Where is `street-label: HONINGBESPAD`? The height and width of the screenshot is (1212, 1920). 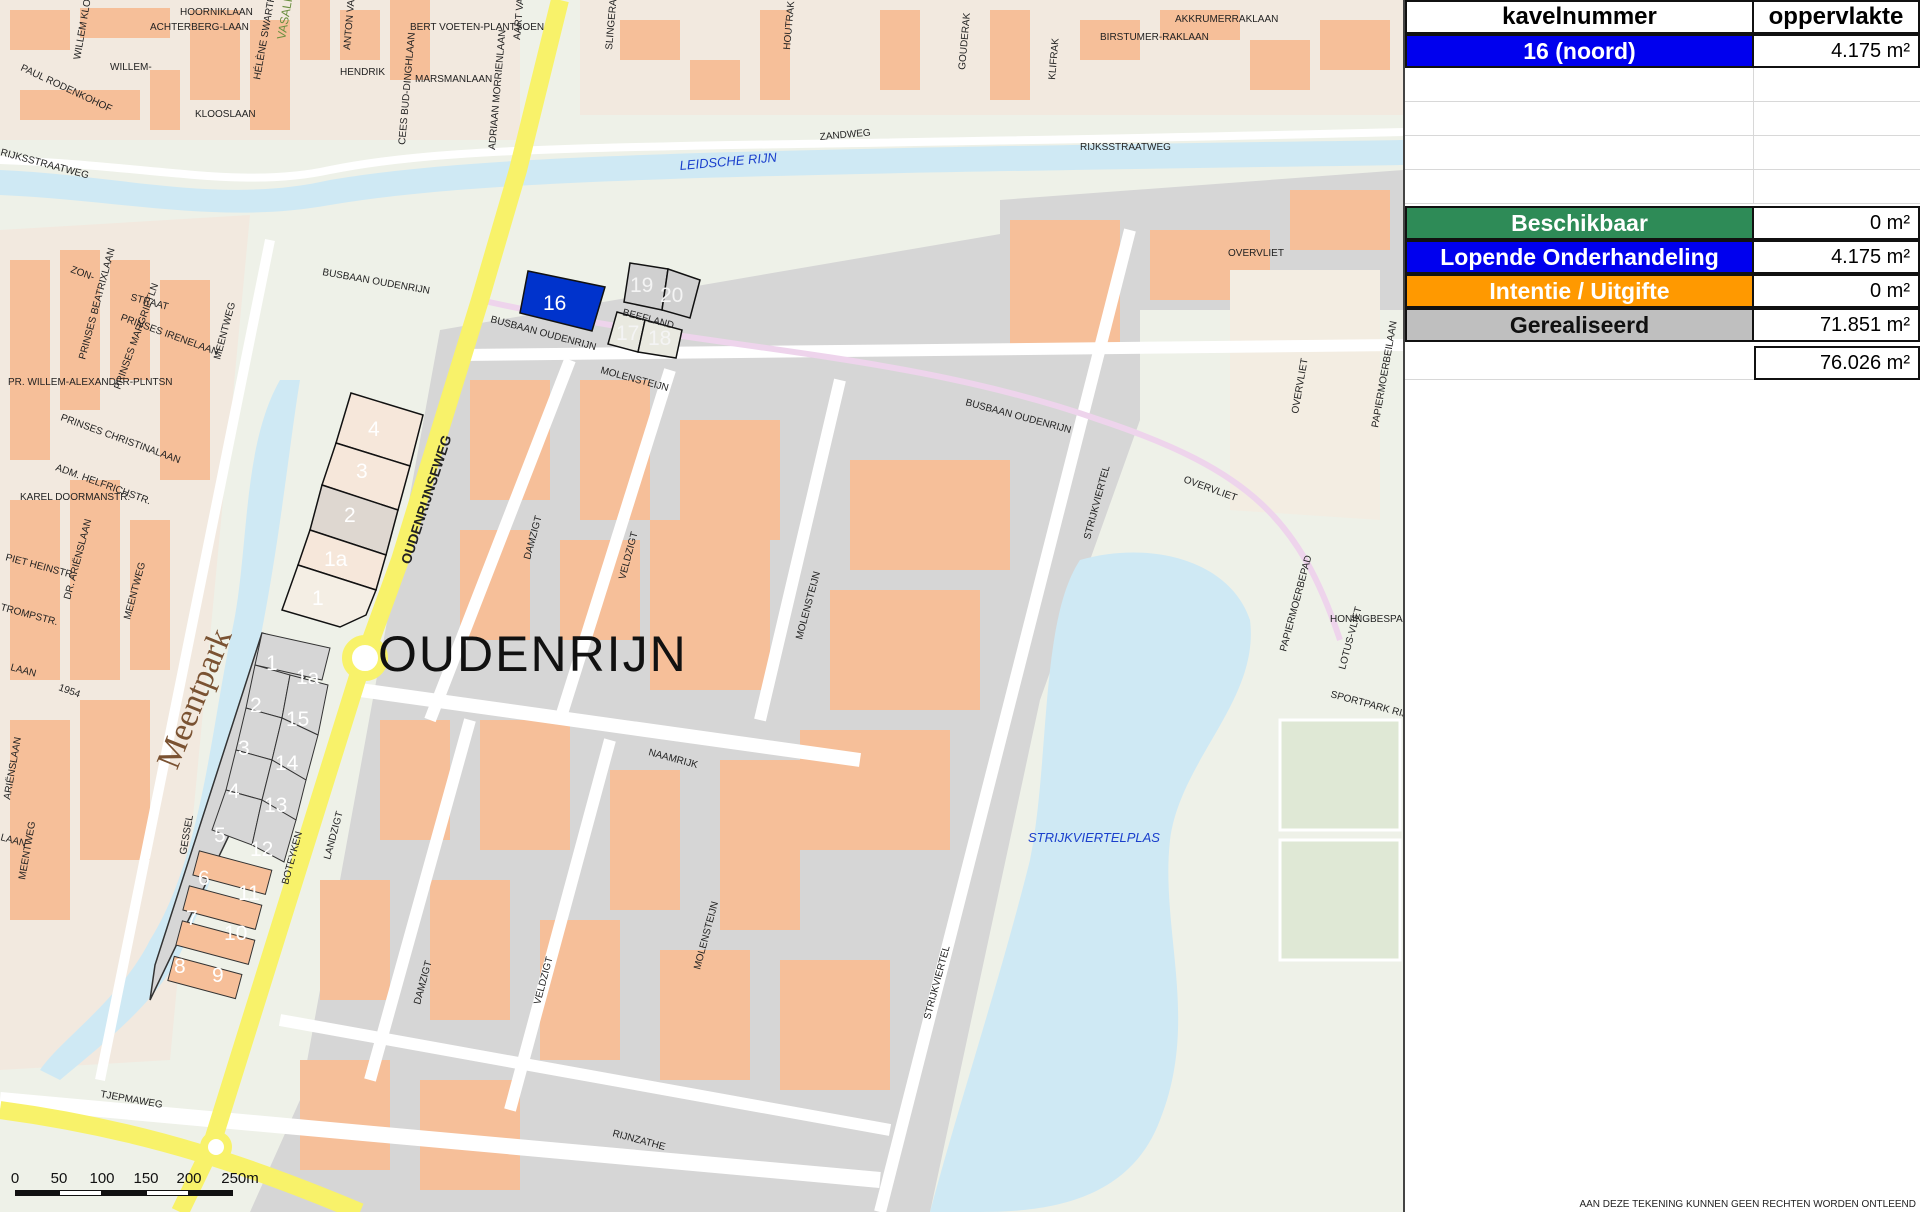
street-label: HONINGBESPAD is located at coordinates (1366, 619).